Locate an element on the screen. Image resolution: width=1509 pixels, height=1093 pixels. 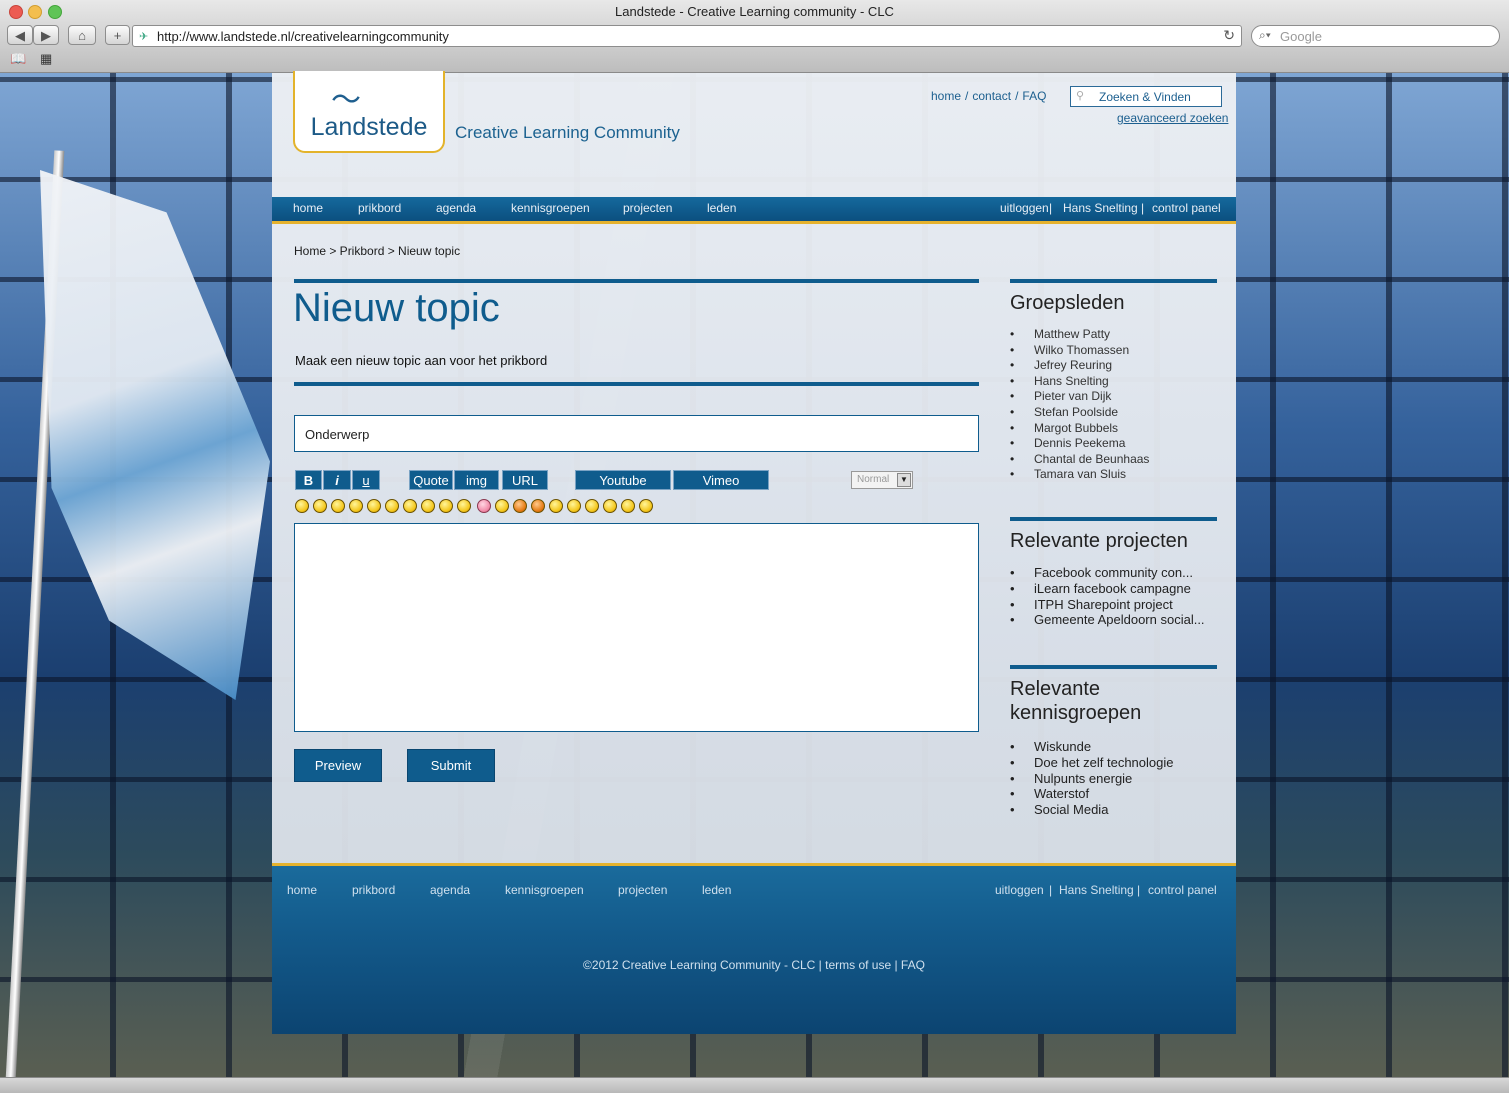
forward-button: ▶ is located at coordinates (46, 35).